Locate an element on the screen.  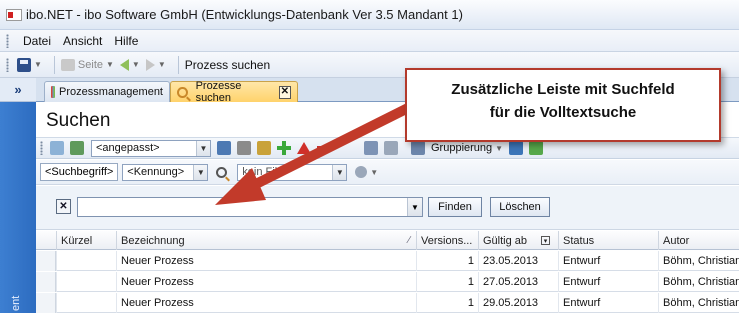
column-filter-icon: ▾ is located at coordinates (546, 240).